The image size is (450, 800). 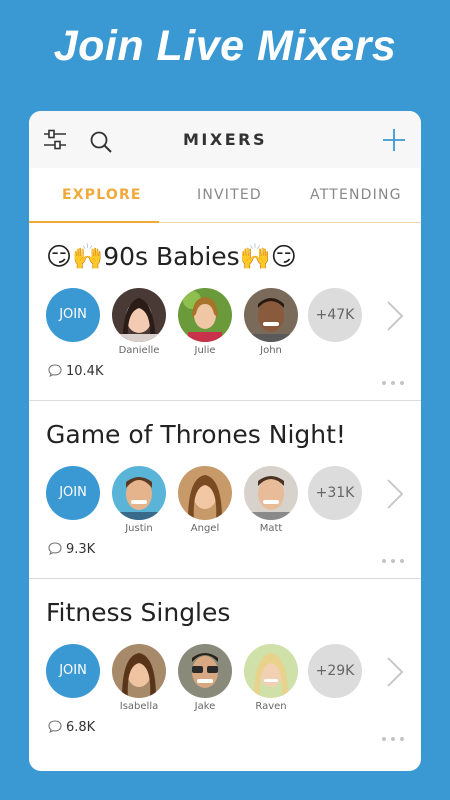 I want to click on page-title: MIXERS, so click(x=225, y=139).